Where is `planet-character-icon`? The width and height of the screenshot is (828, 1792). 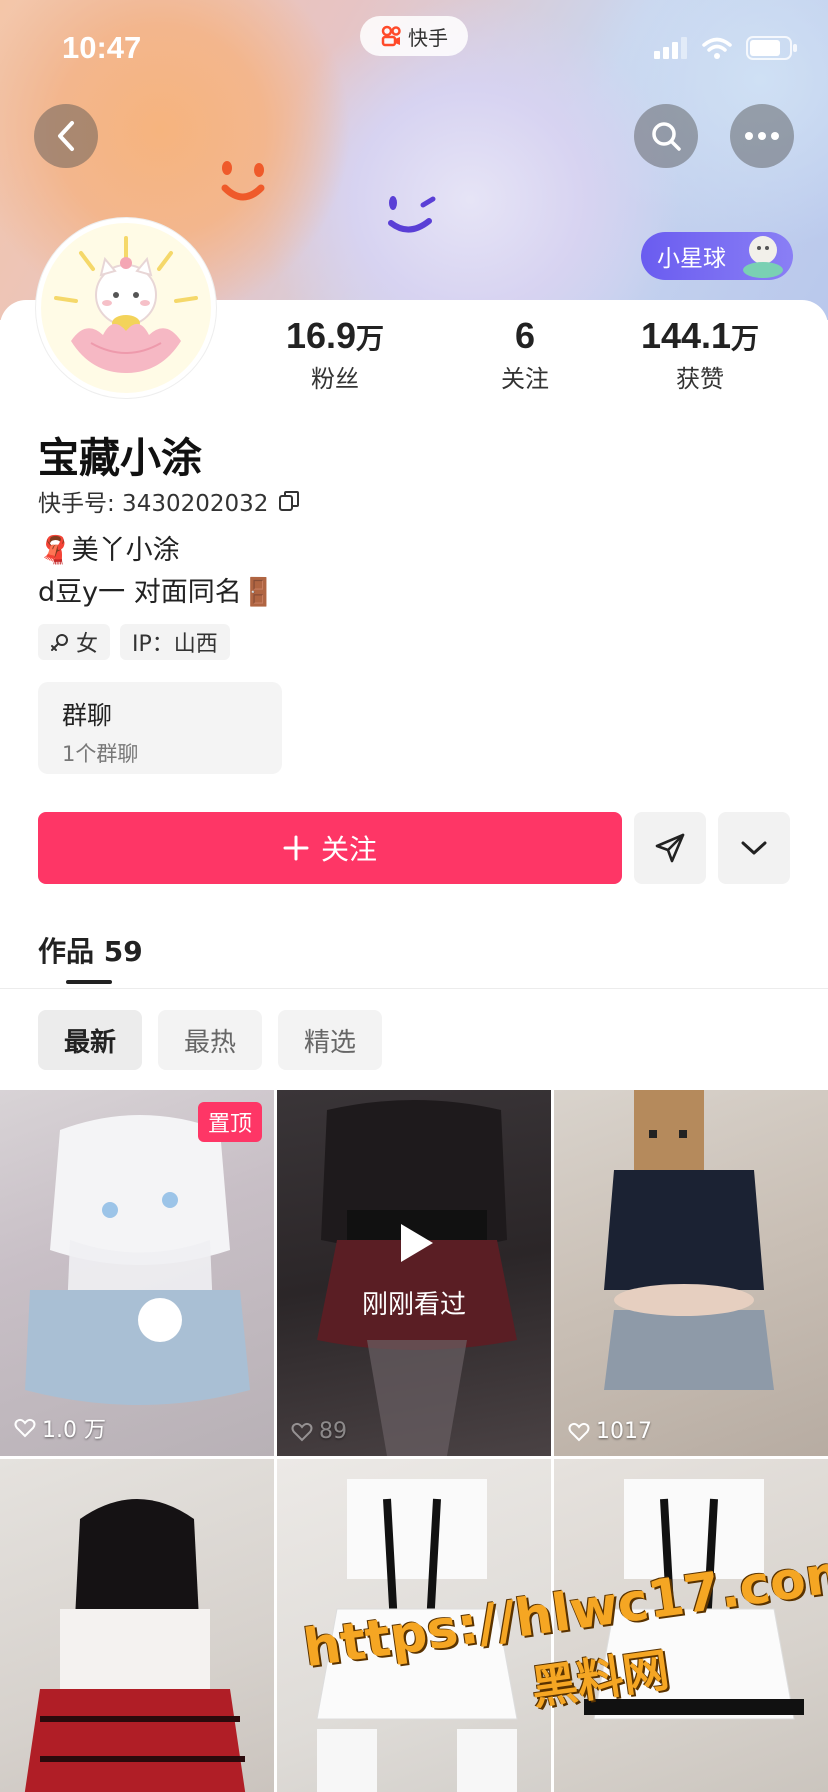 planet-character-icon is located at coordinates (763, 257).